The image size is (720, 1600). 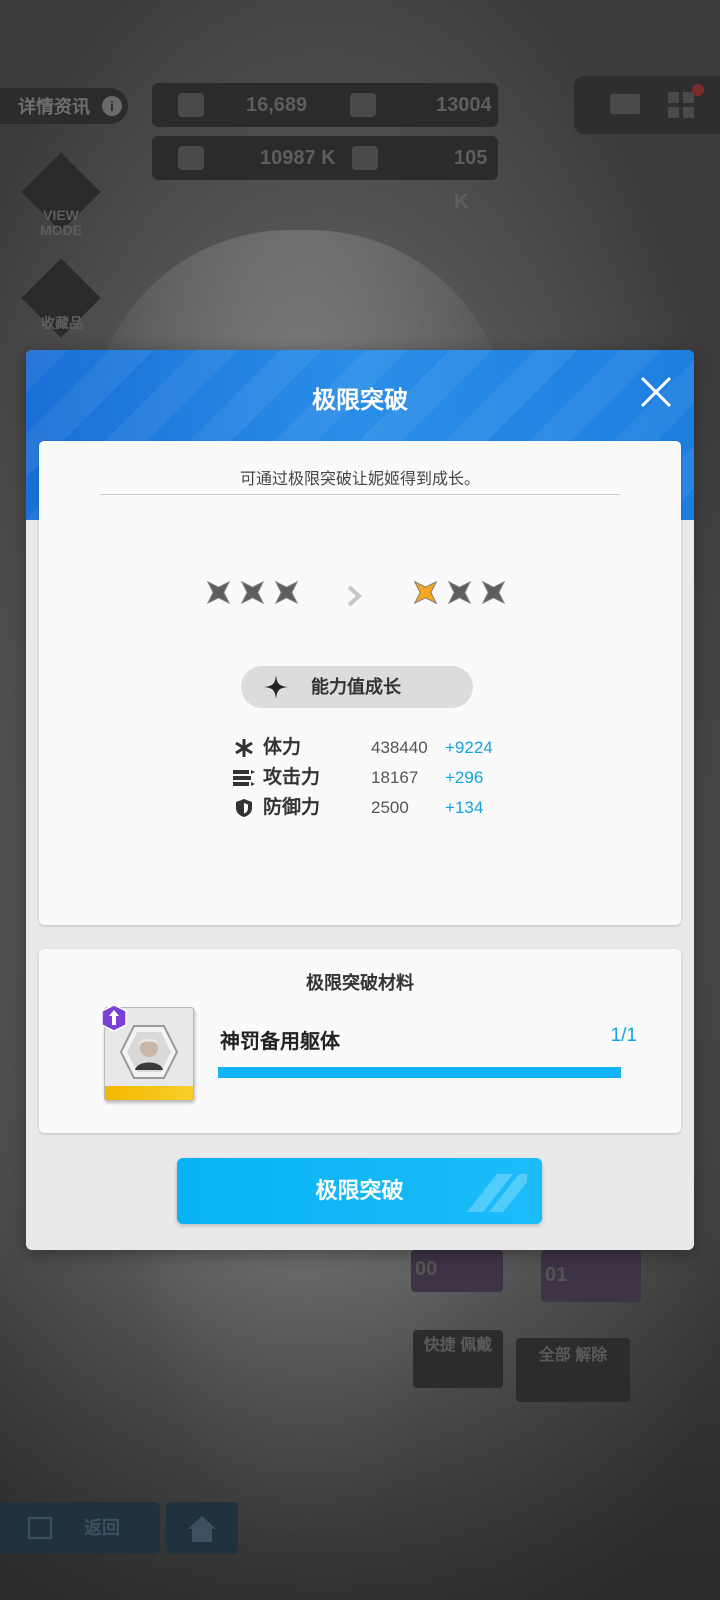 What do you see at coordinates (54, 107) in the screenshot?
I see `details-label: 详情资讯` at bounding box center [54, 107].